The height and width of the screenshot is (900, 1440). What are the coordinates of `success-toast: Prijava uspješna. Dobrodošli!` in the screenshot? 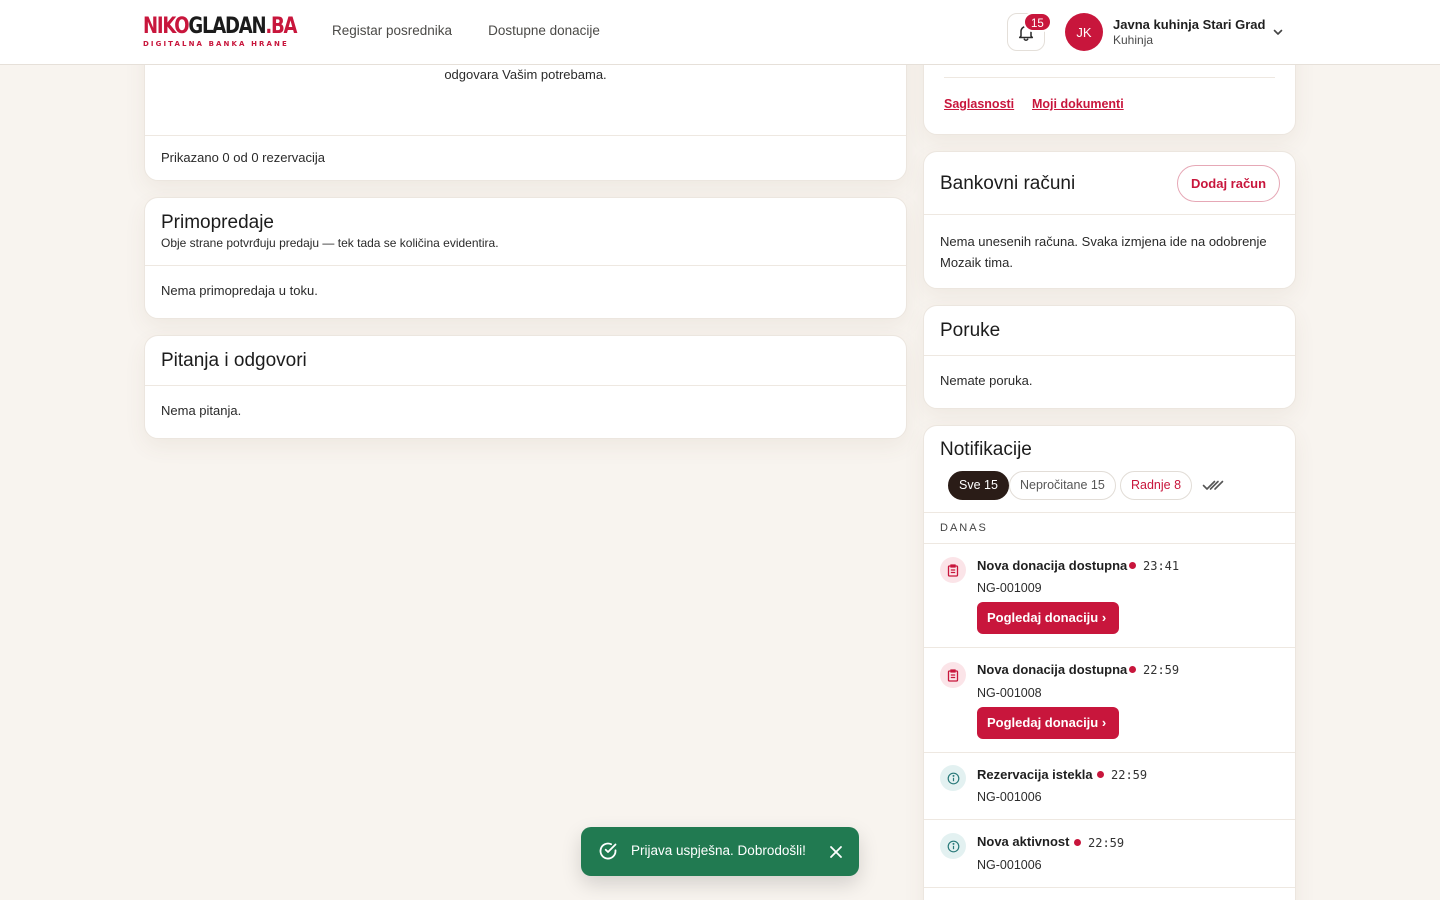 It's located at (720, 851).